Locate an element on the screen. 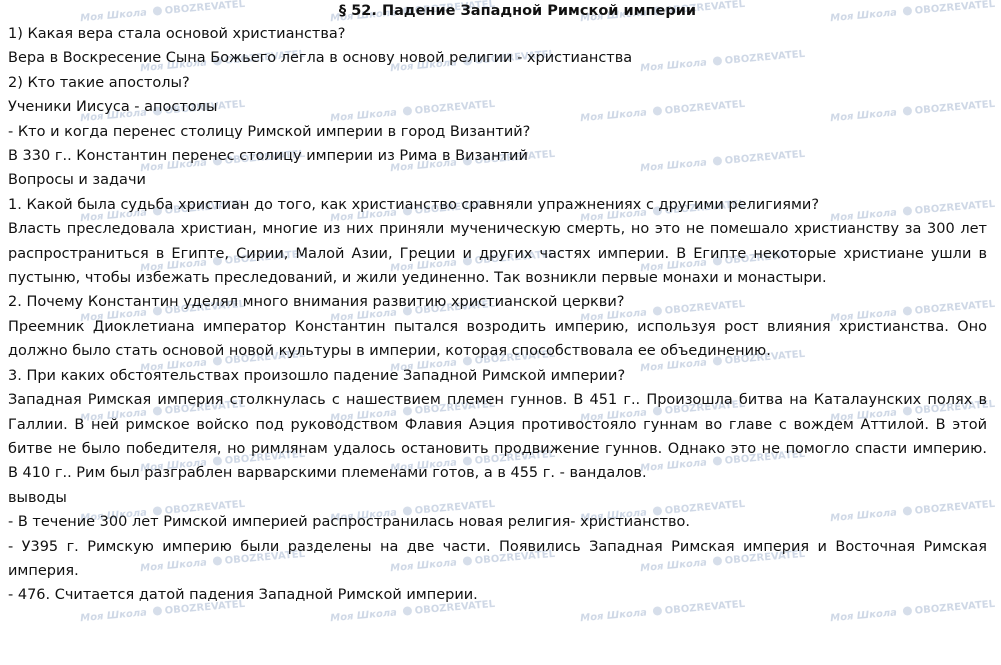 The width and height of the screenshot is (1001, 665). conclusions-heading: выводы is located at coordinates (37, 497).